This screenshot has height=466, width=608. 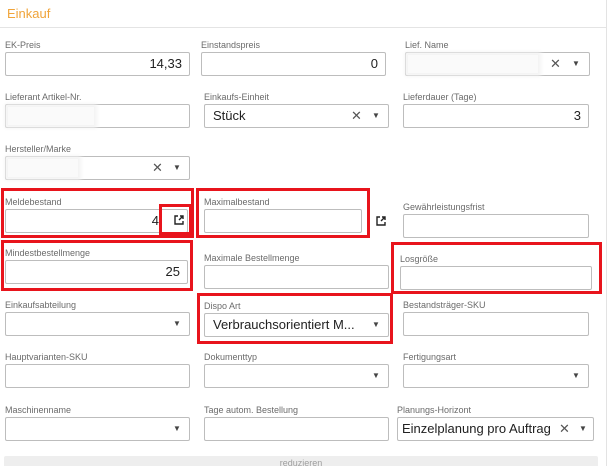 I want to click on einkaufsabteilung-label: Einkaufsabteilung, so click(x=41, y=305).